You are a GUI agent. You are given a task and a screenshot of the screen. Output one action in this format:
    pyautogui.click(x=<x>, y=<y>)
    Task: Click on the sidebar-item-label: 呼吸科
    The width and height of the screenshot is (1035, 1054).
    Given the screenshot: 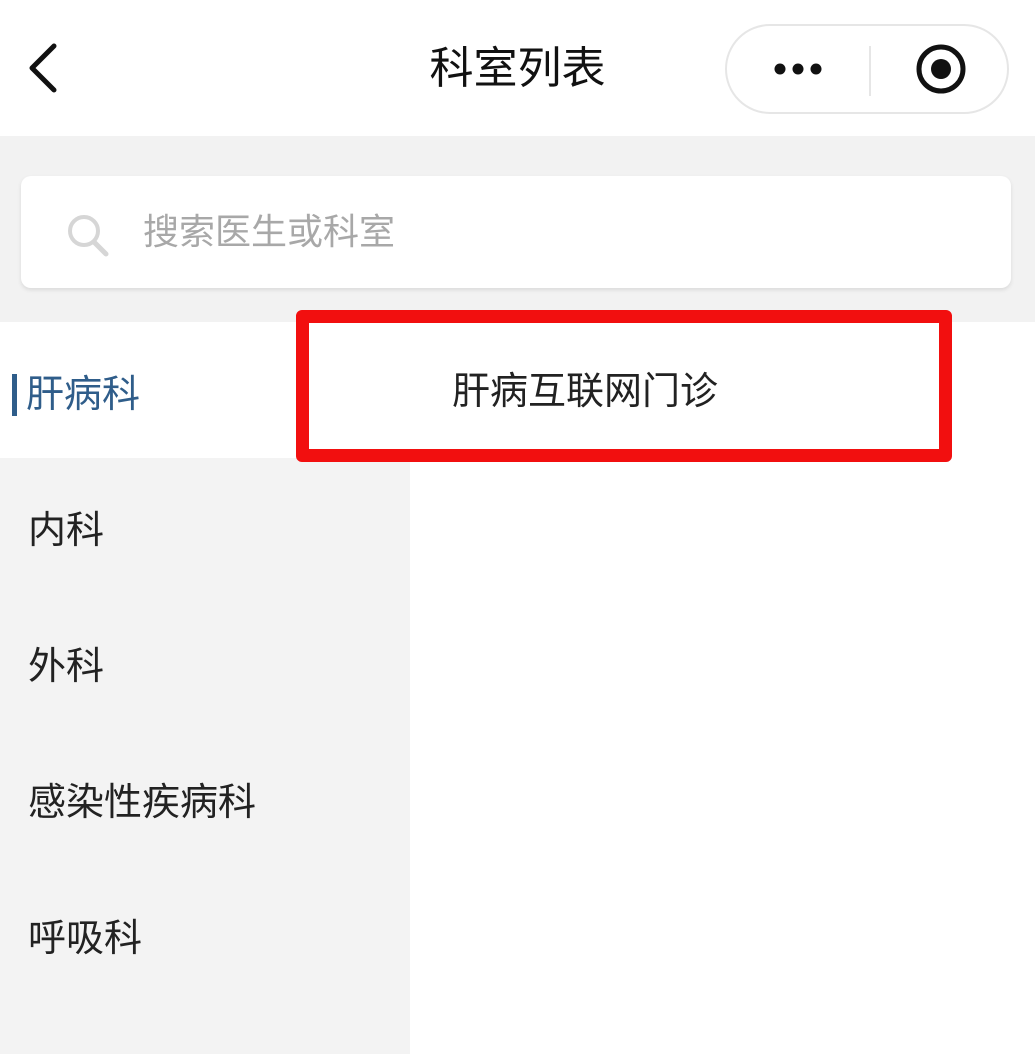 What is the action you would take?
    pyautogui.click(x=85, y=937)
    